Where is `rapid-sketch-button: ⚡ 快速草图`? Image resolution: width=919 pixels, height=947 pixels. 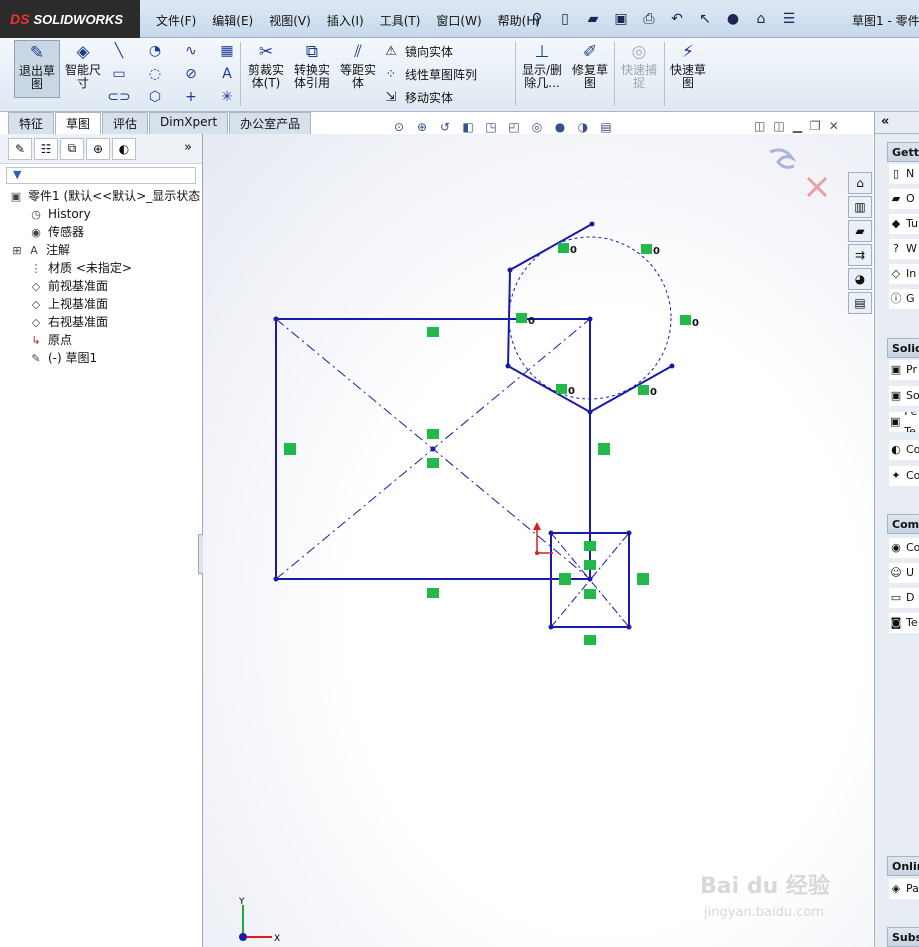 rapid-sketch-button: ⚡ 快速草图 is located at coordinates (688, 65).